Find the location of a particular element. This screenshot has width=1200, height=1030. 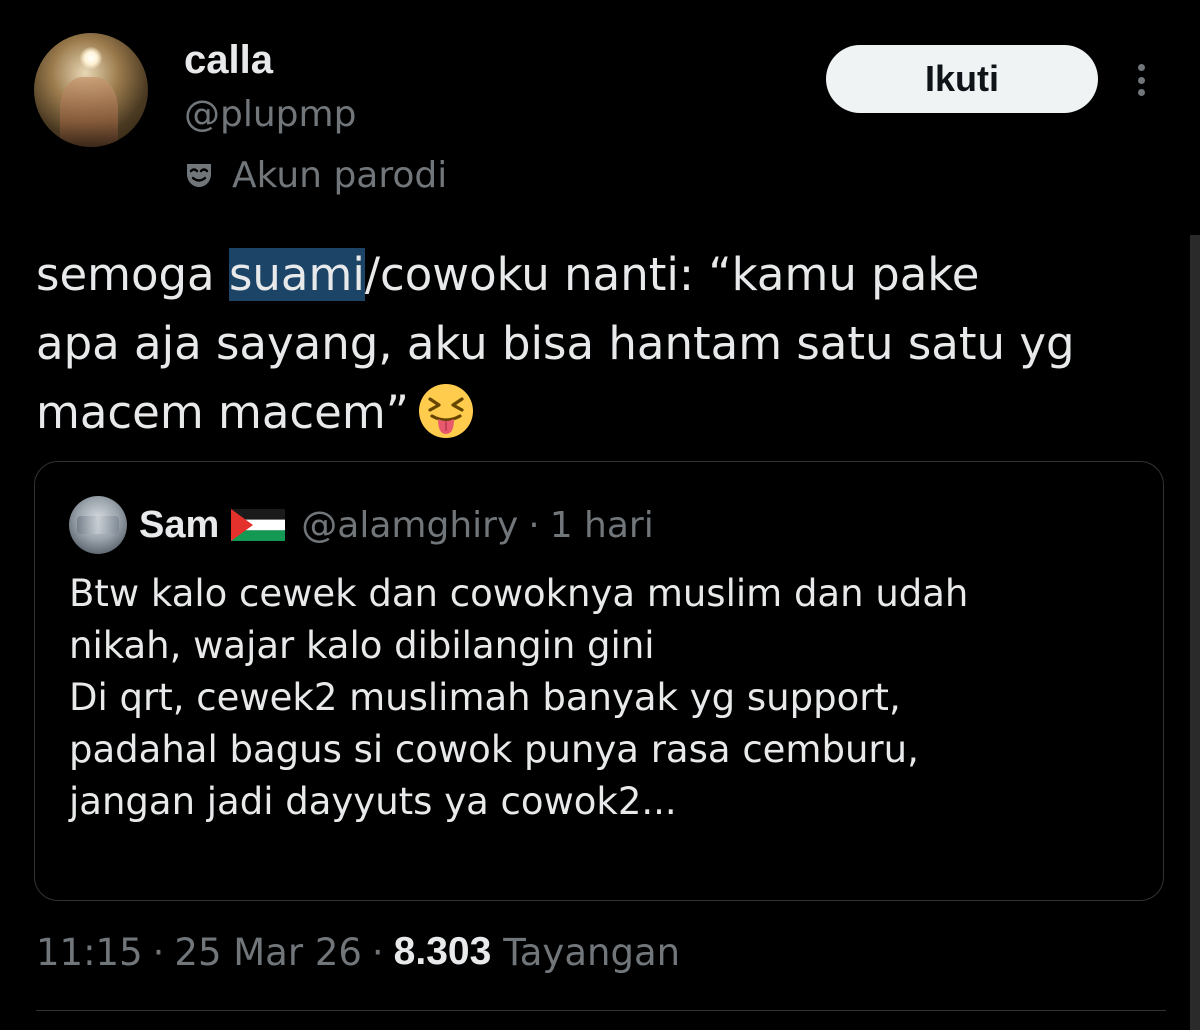

tweet-text-start: semoga is located at coordinates (132, 274).